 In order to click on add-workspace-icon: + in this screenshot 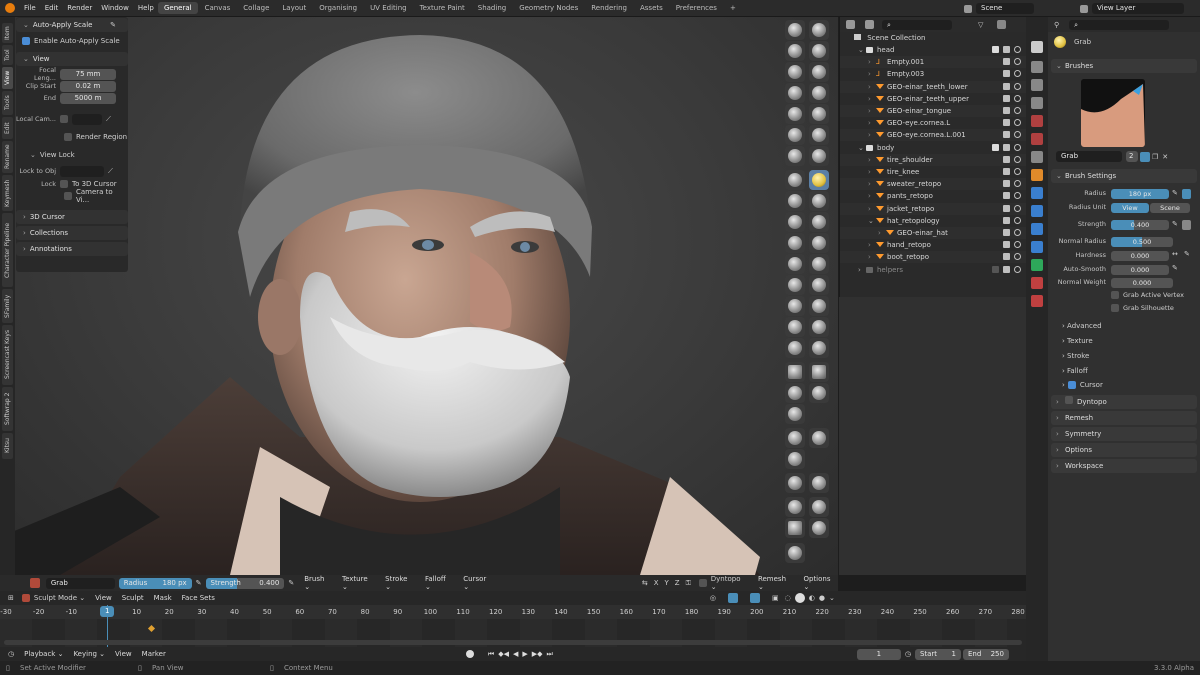, I will do `click(733, 8)`.